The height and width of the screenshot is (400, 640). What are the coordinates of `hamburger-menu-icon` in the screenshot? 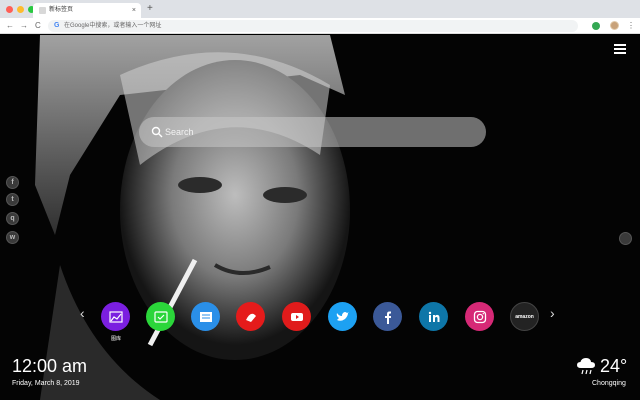 It's located at (620, 49).